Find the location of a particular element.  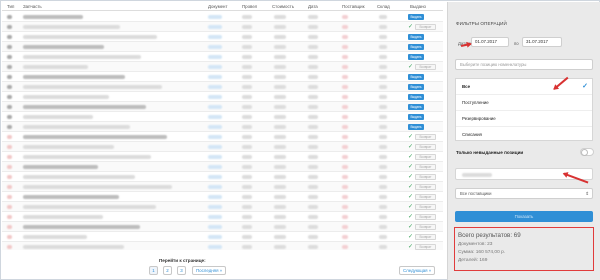

col-date: Дата is located at coordinates (313, 6).